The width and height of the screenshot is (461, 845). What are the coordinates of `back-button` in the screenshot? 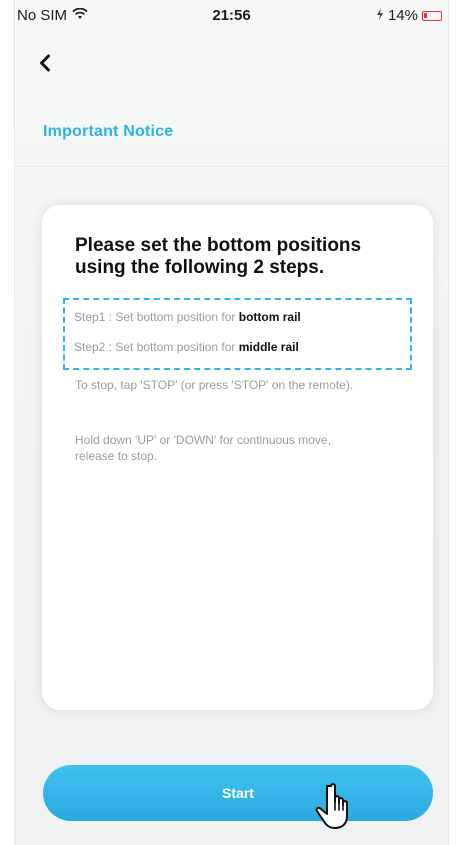 It's located at (45, 65).